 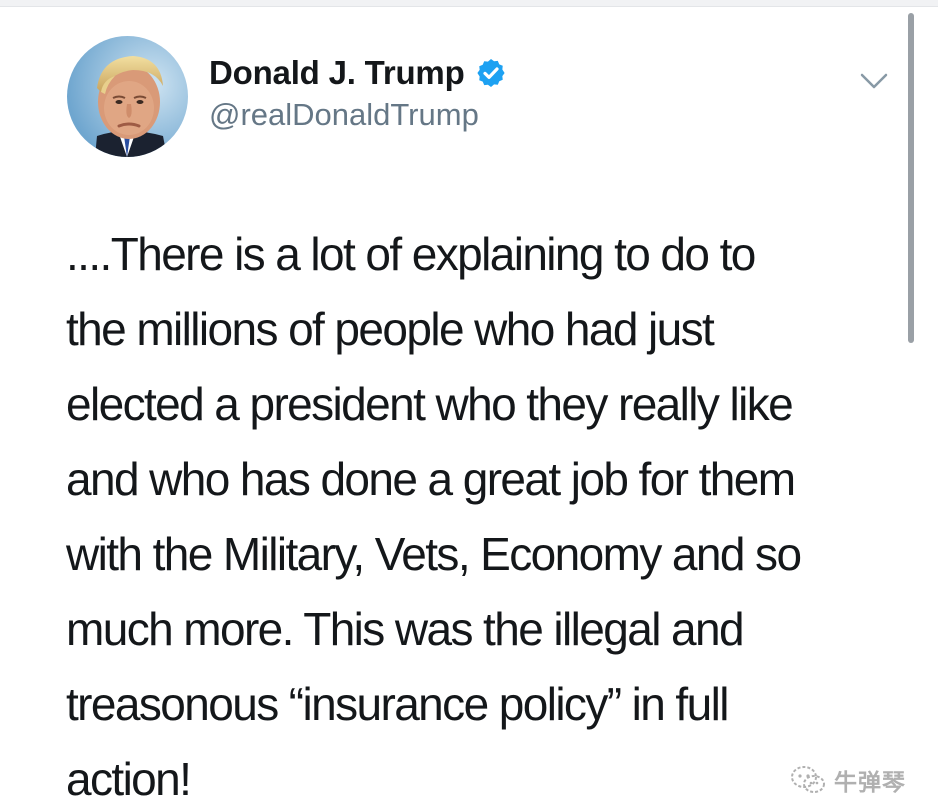 I want to click on avatar-image, so click(x=127, y=96).